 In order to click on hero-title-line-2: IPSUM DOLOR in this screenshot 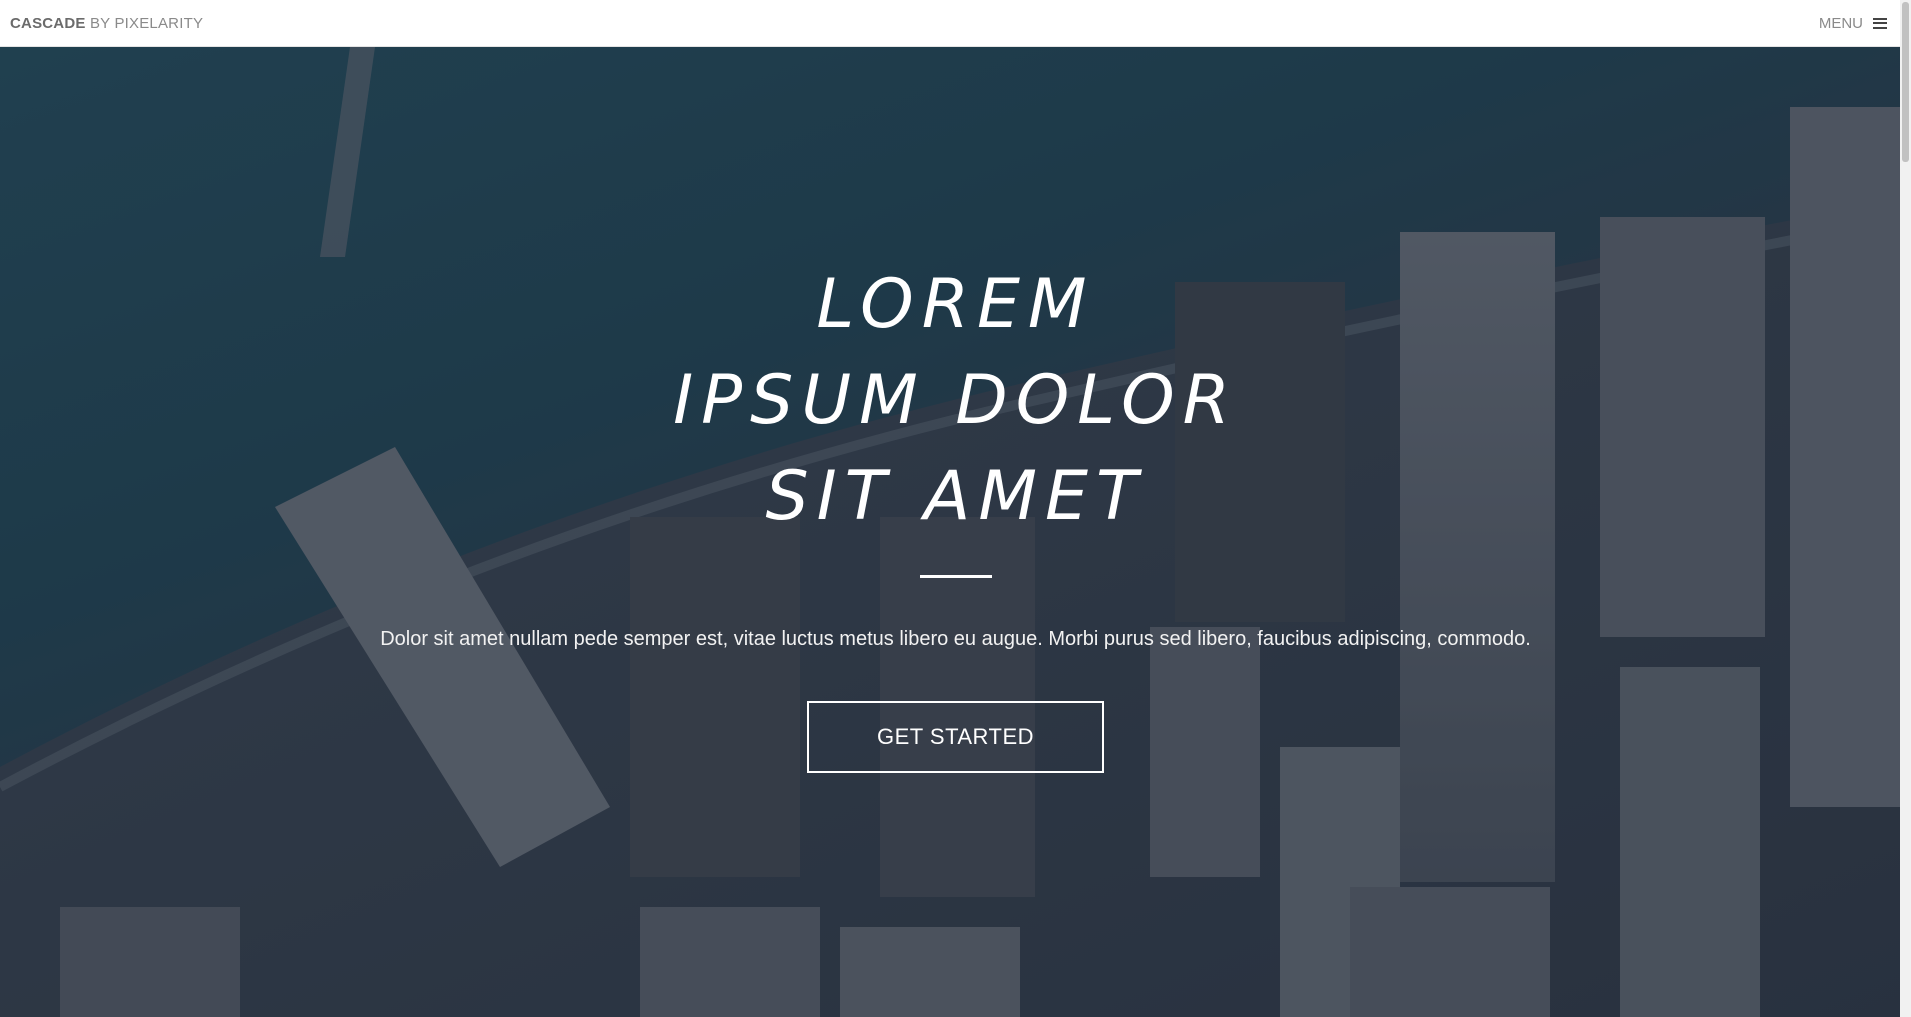, I will do `click(955, 400)`.